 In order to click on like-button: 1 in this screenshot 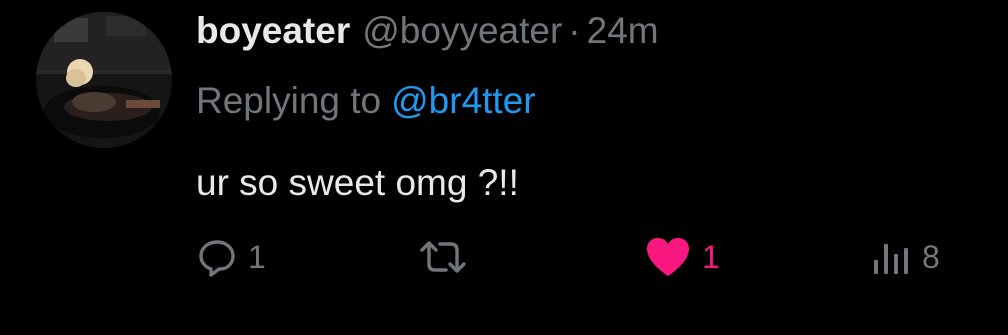, I will do `click(682, 257)`.